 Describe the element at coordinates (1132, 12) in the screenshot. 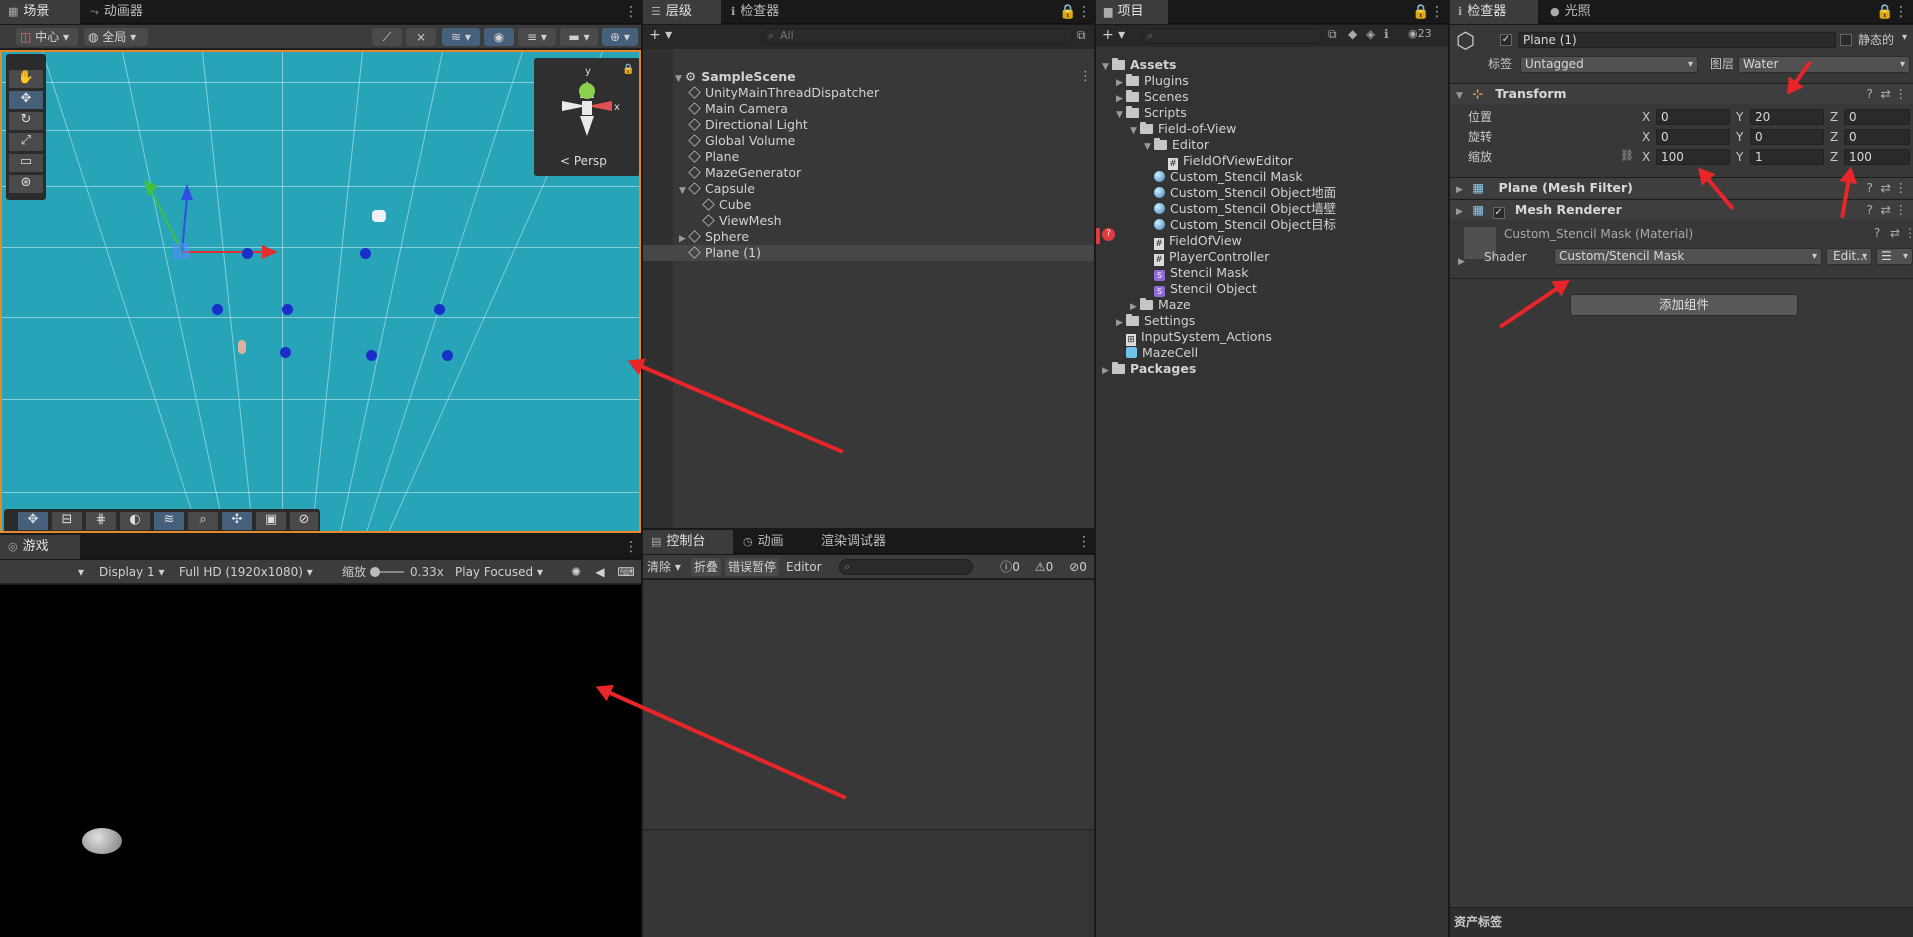

I see `tab-project: ▆ 项目` at that location.